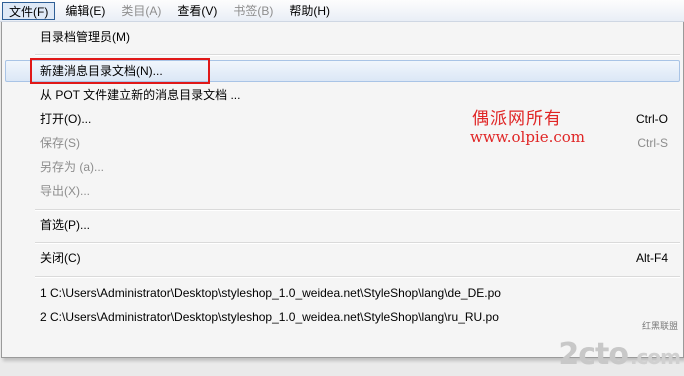  I want to click on logo-tagline: 红黑联盟, so click(659, 326).